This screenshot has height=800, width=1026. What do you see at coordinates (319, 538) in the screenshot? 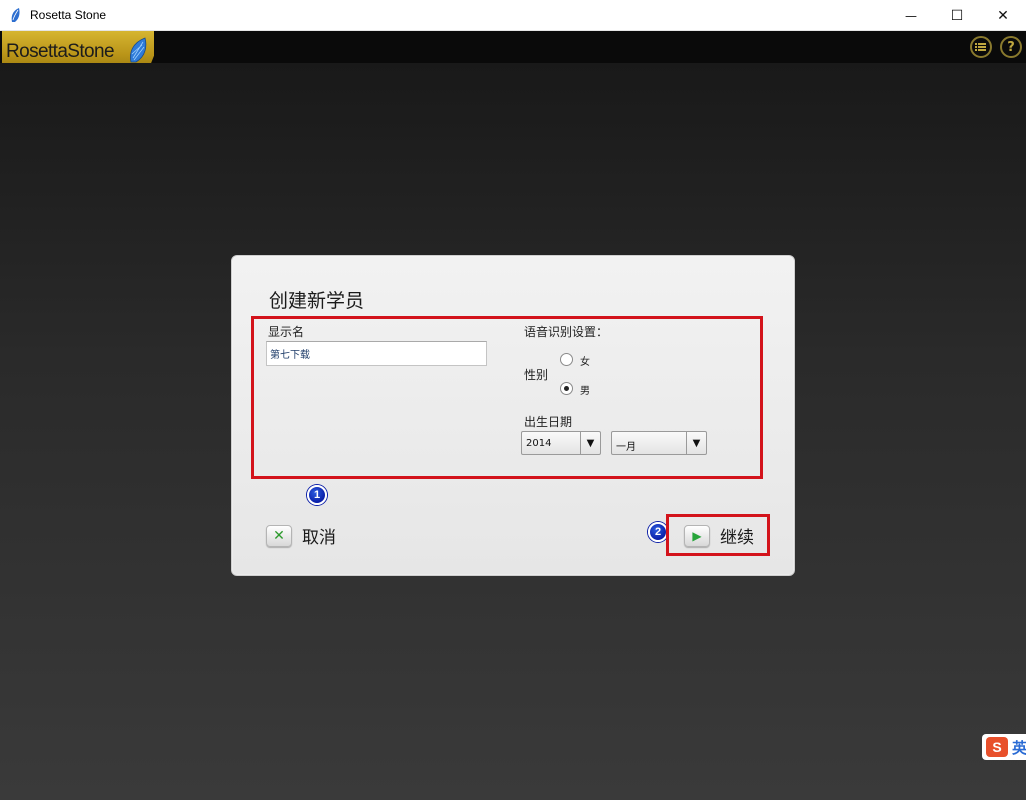
I see `cancel-label: 取消` at bounding box center [319, 538].